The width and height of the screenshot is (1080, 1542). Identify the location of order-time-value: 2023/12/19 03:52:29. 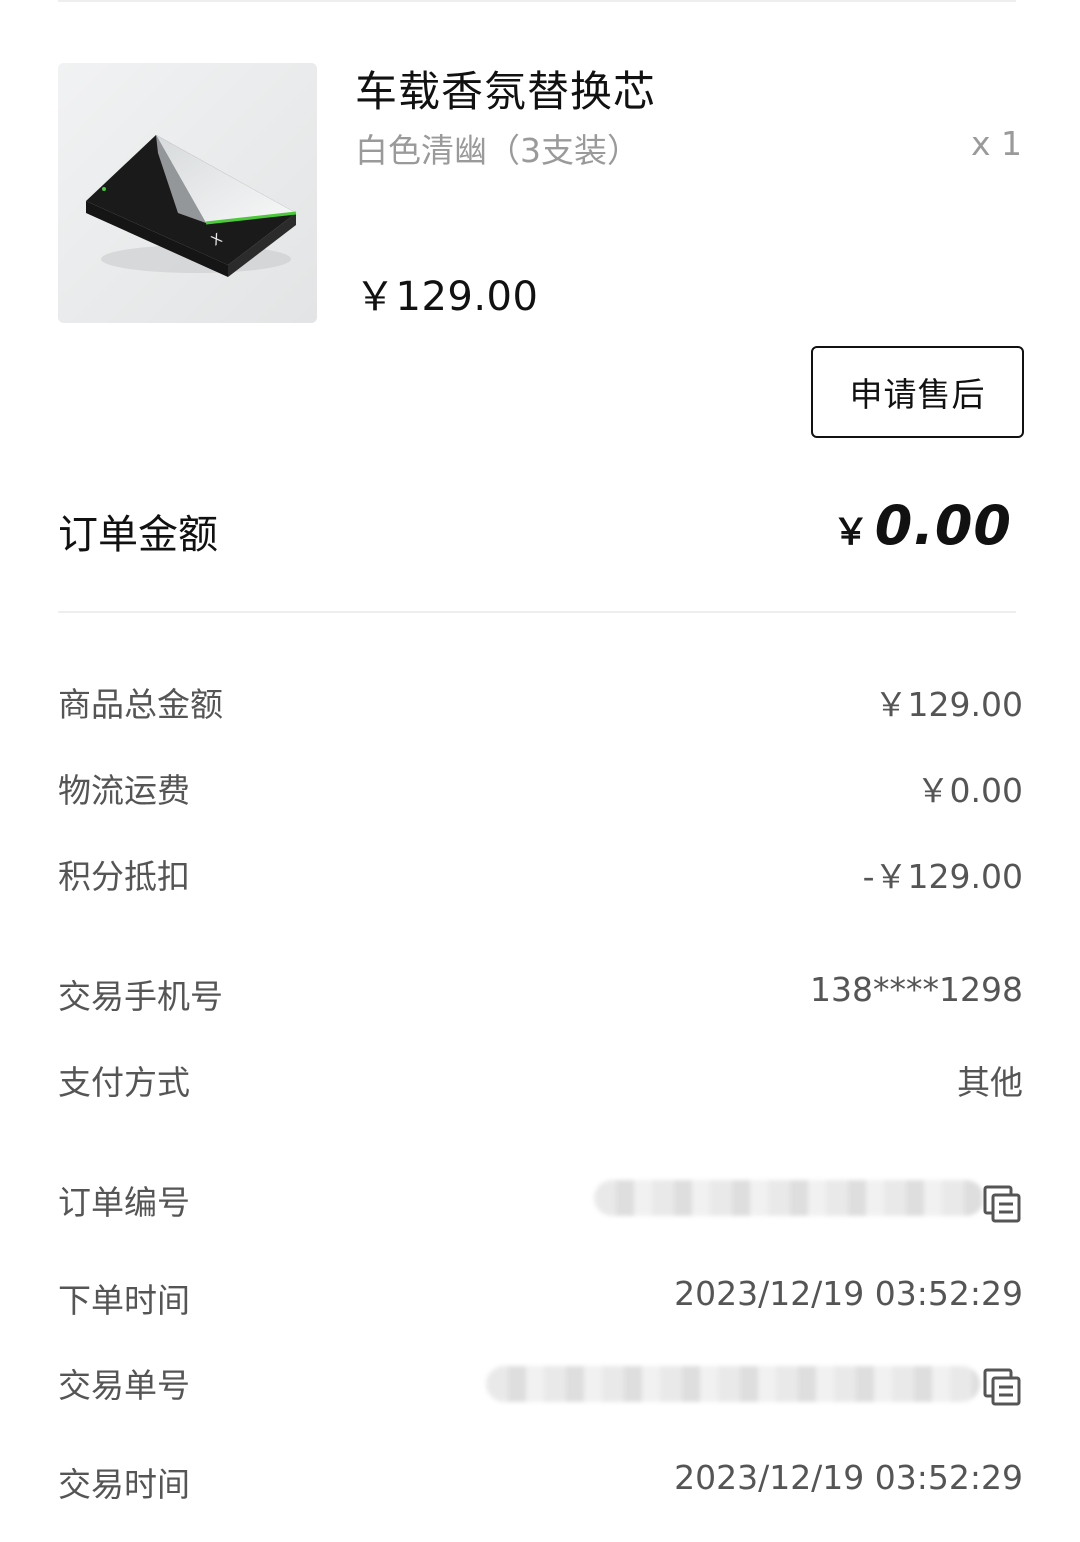
(848, 1293).